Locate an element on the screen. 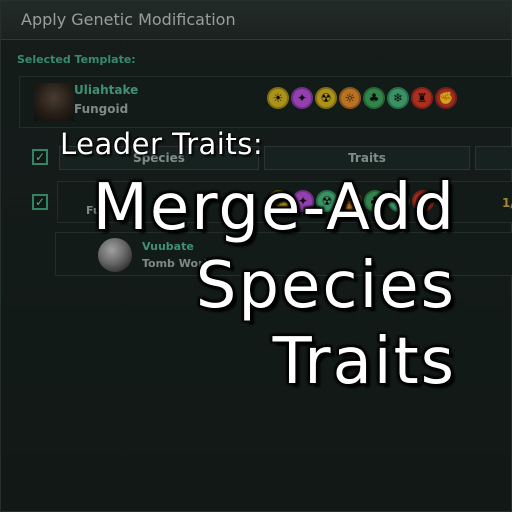 The width and height of the screenshot is (512, 512). overlay-title-line-3: Traits is located at coordinates (364, 362).